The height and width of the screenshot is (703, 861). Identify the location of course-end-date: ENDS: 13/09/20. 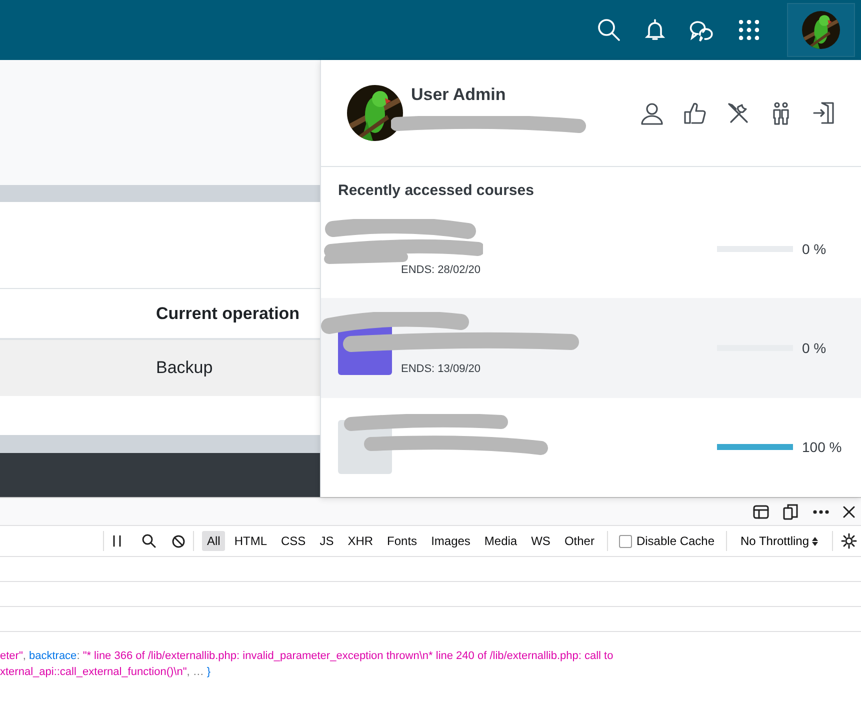
(440, 369).